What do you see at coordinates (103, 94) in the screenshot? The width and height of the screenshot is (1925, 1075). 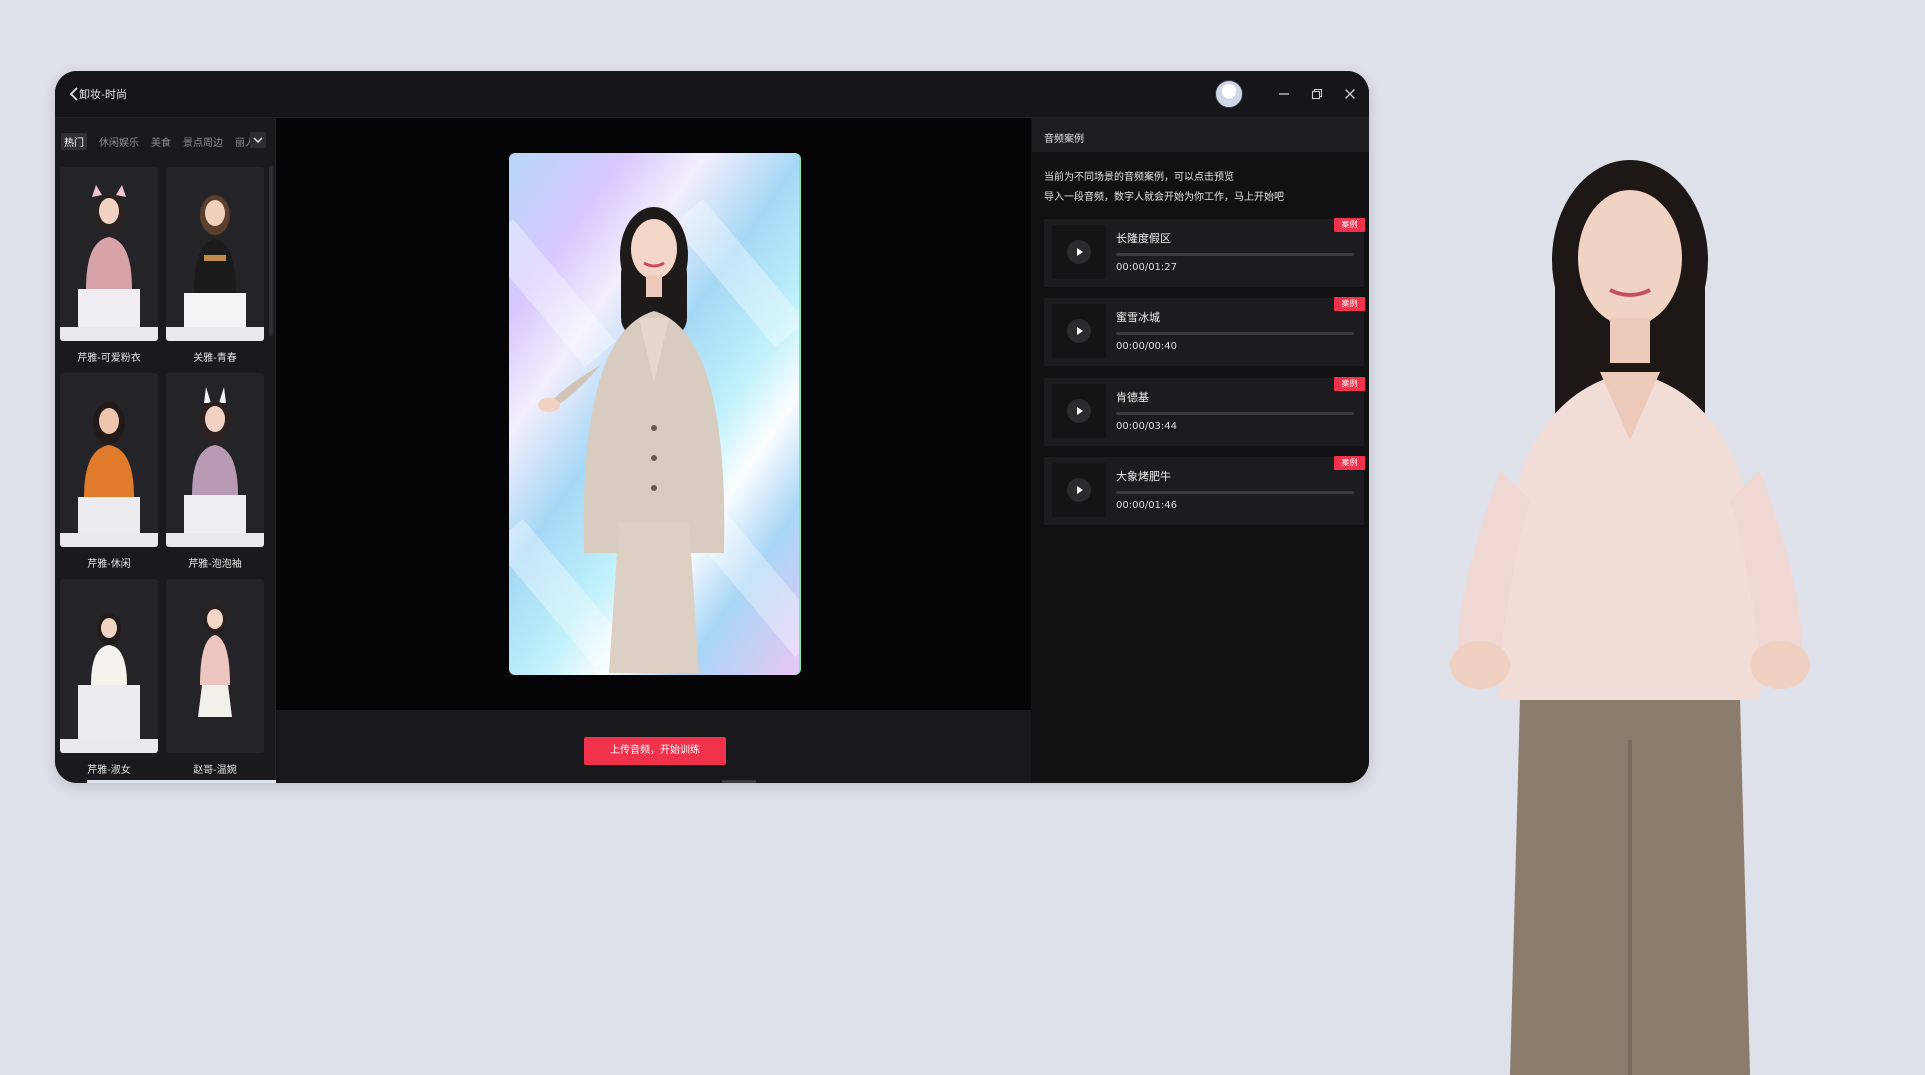 I see `window-title: 卸妆-时尚` at bounding box center [103, 94].